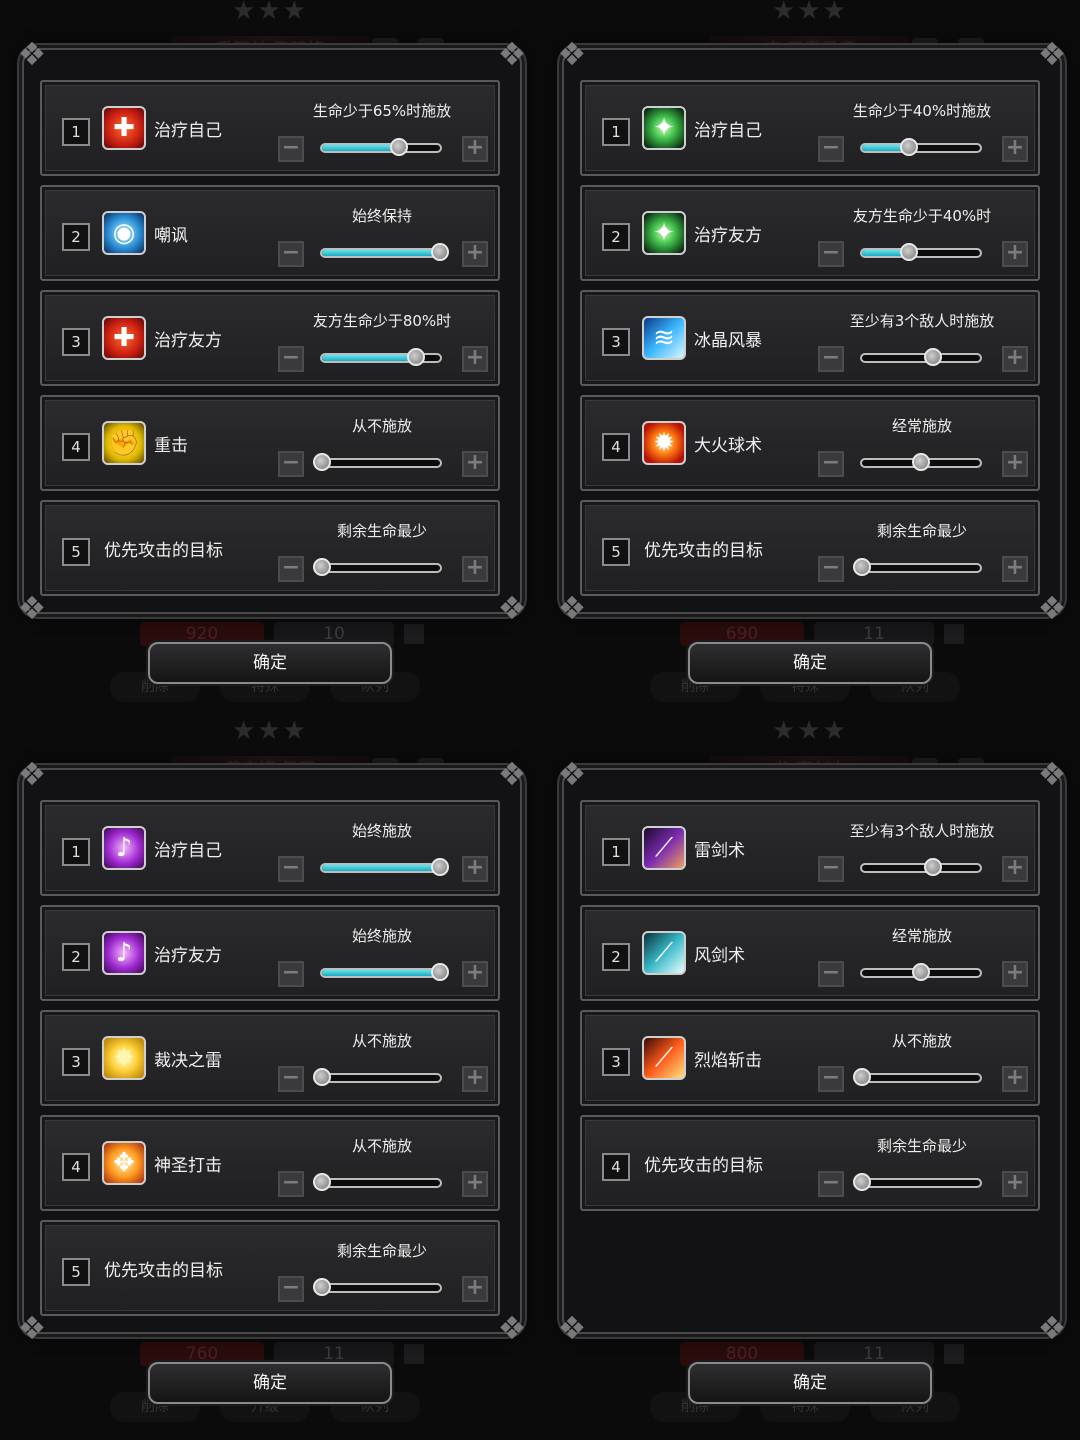 The height and width of the screenshot is (1440, 1080). Describe the element at coordinates (381, 216) in the screenshot. I see `cast-condition: 始终保持` at that location.